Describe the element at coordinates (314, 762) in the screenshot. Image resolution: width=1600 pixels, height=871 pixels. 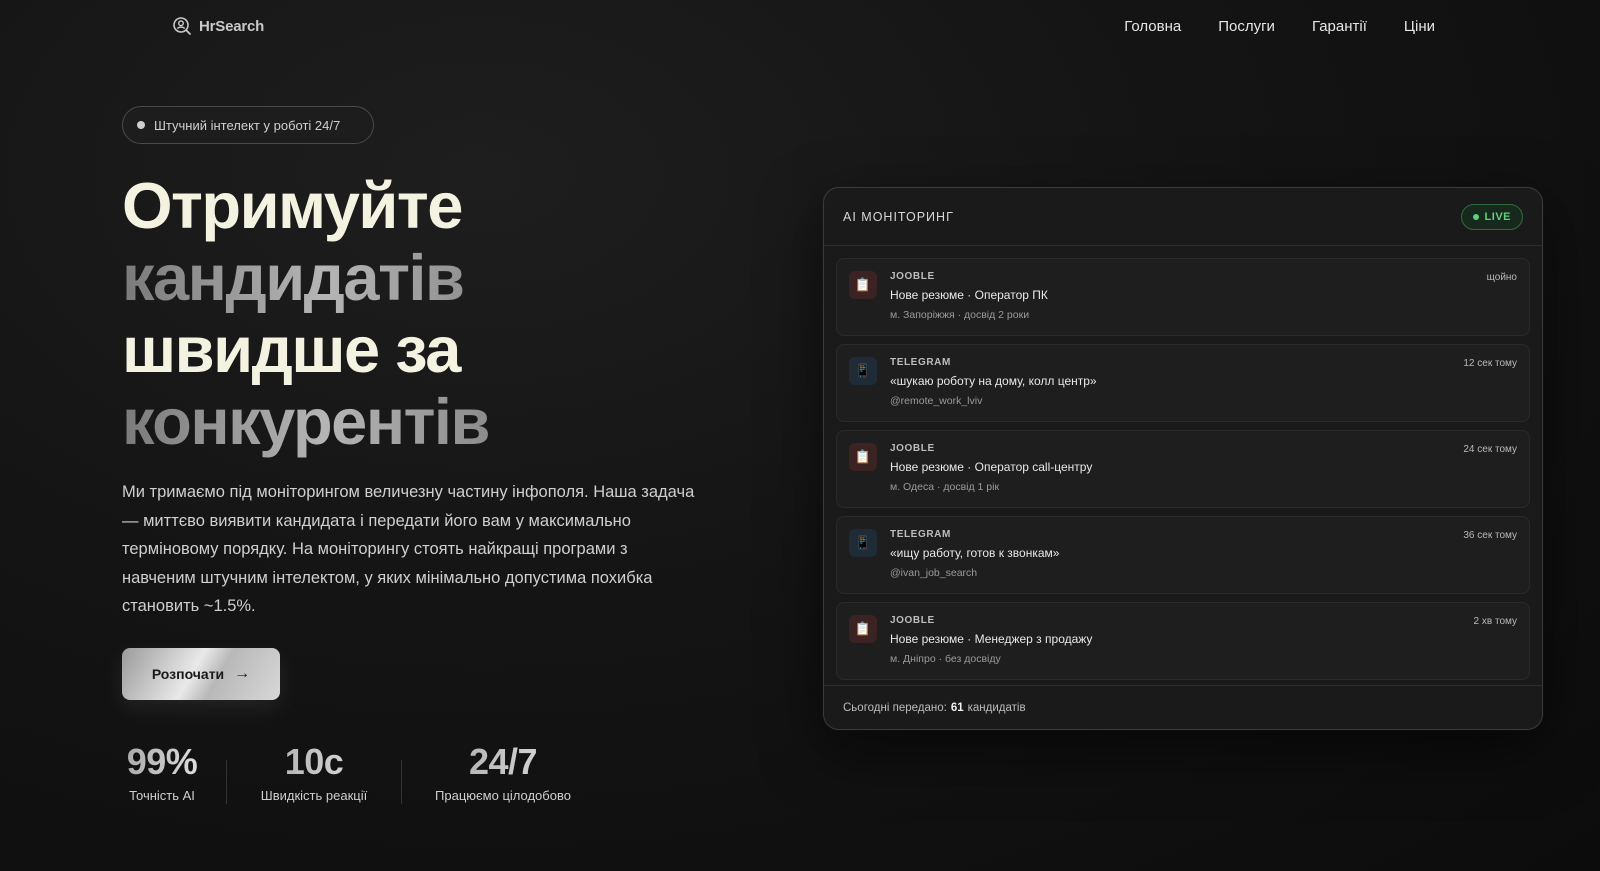
I see `stat-value: 10с` at that location.